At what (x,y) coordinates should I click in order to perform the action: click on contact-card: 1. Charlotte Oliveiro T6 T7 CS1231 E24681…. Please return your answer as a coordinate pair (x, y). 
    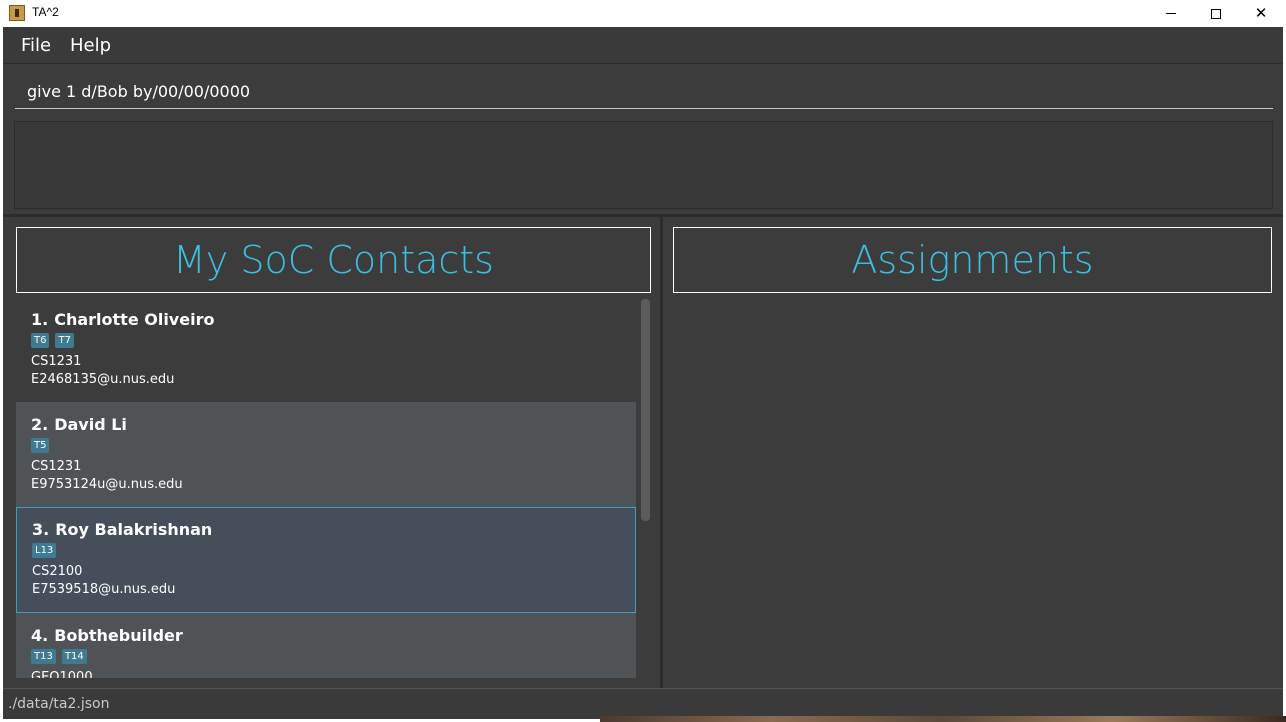
    Looking at the image, I should click on (326, 350).